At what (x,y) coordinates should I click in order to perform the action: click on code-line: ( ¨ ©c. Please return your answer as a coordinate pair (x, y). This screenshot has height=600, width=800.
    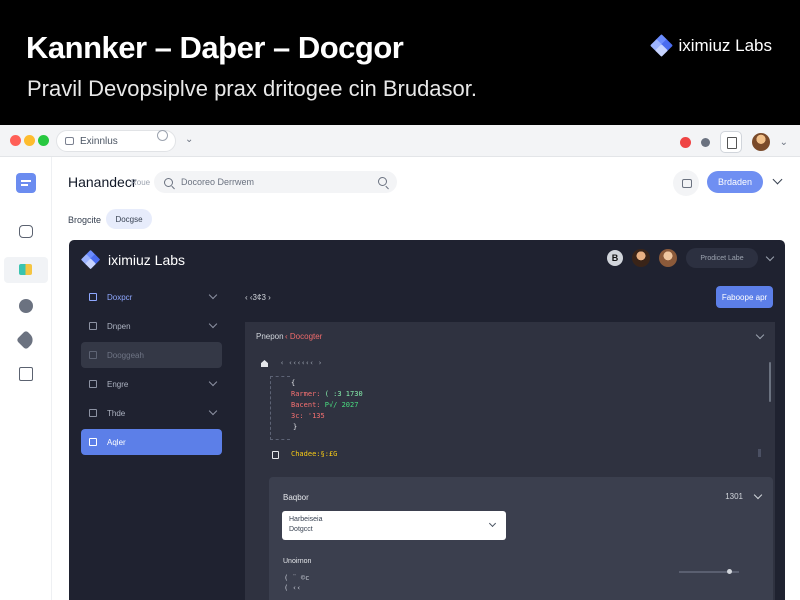
    Looking at the image, I should click on (297, 578).